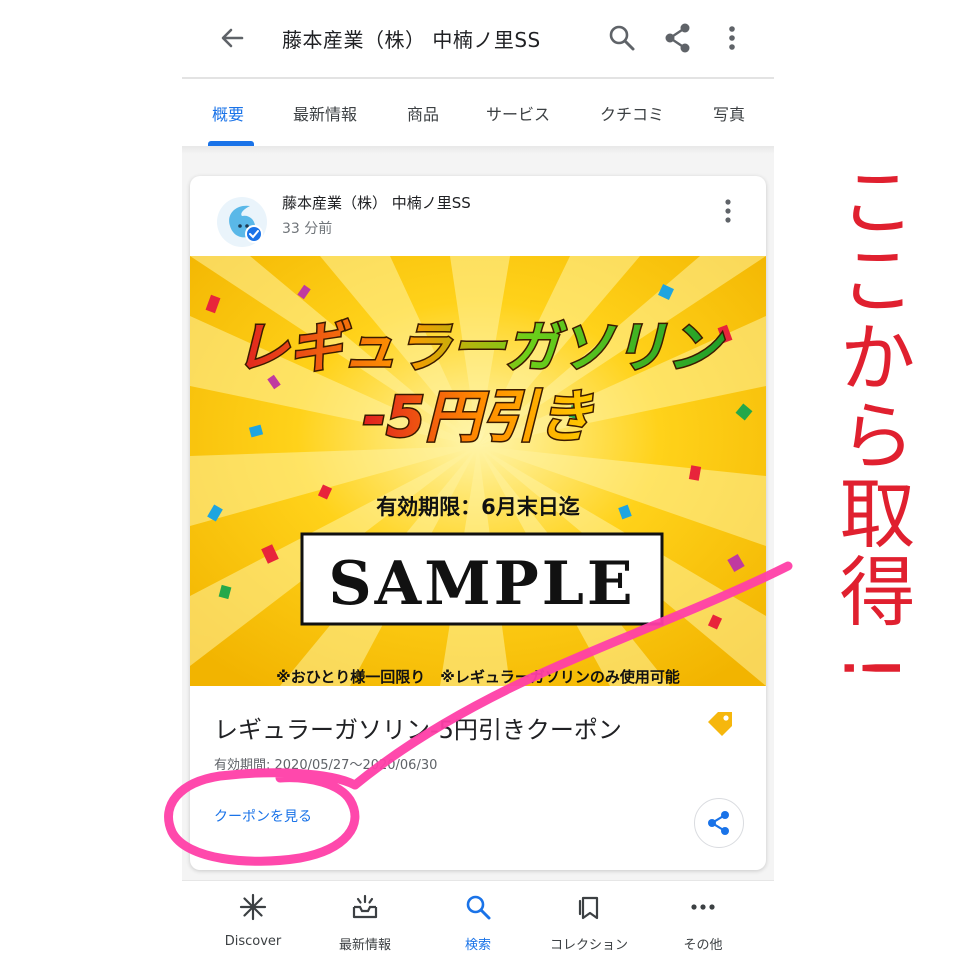  I want to click on updates-icon, so click(365, 906).